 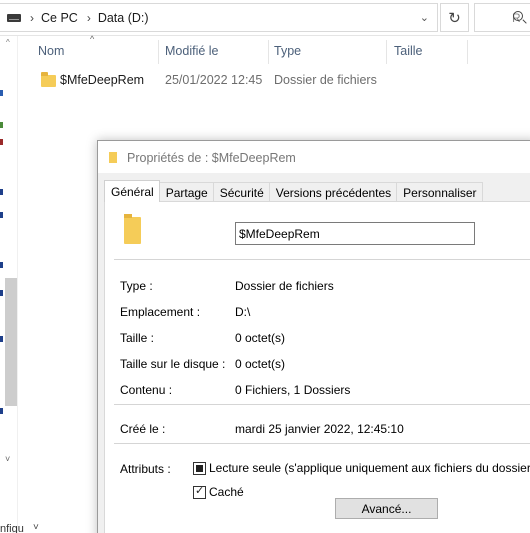 What do you see at coordinates (284, 286) in the screenshot?
I see `type-value: Dossier de fichiers` at bounding box center [284, 286].